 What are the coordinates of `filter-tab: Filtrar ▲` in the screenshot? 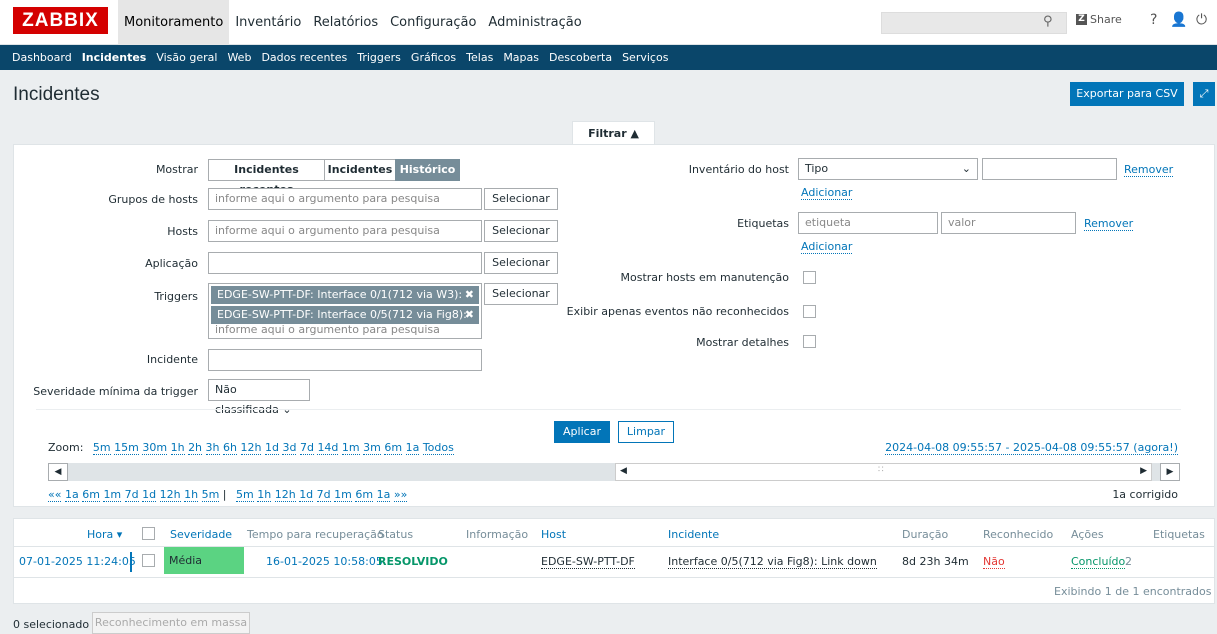 It's located at (613, 133).